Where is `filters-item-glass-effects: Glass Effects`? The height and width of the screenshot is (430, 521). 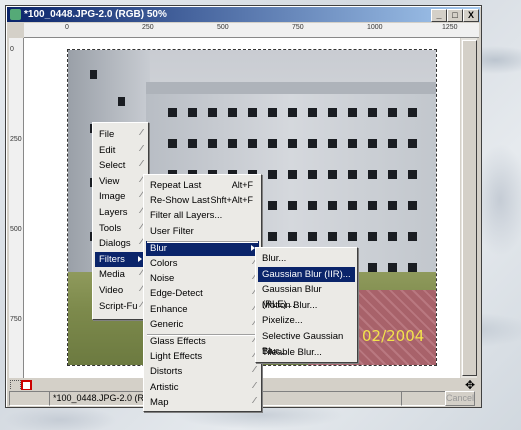 filters-item-glass-effects: Glass Effects is located at coordinates (202, 341).